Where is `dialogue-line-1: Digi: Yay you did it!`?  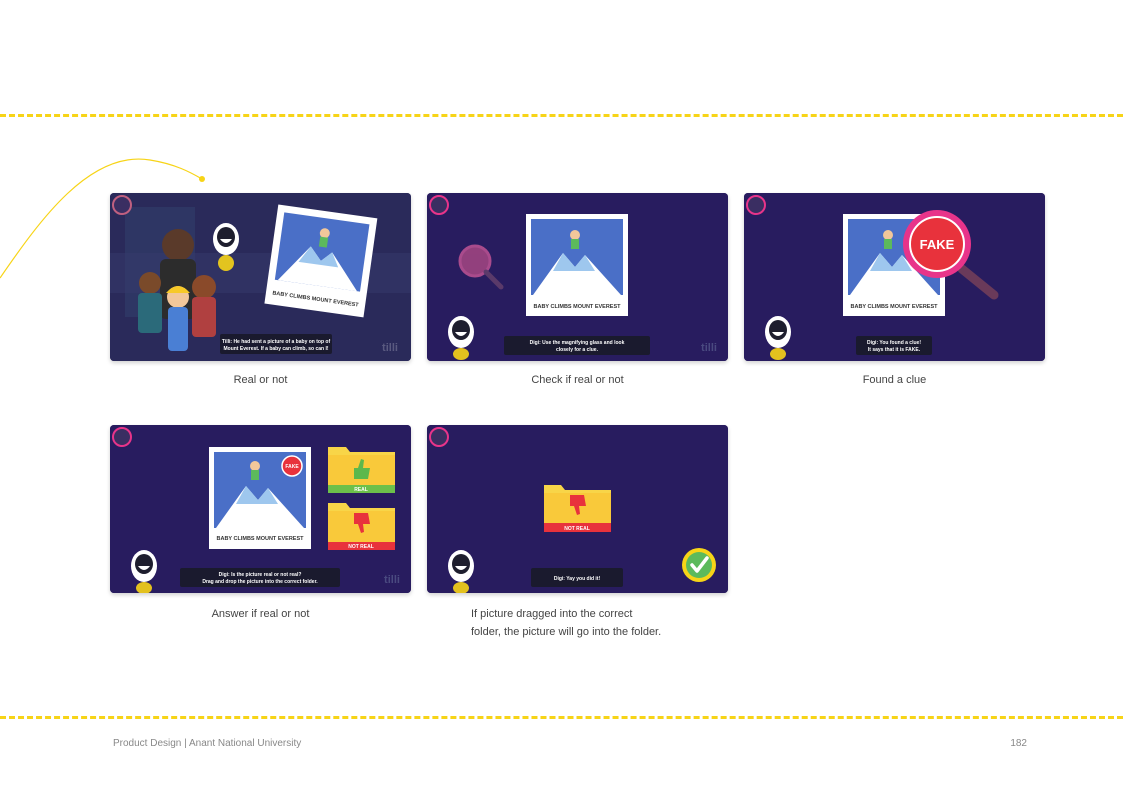
dialogue-line-1: Digi: Yay you did it! is located at coordinates (577, 579).